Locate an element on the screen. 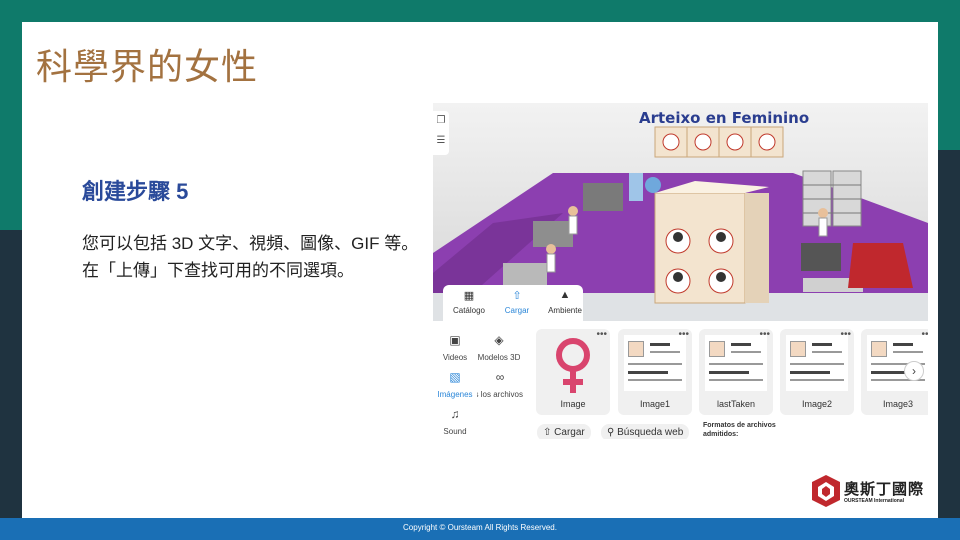 The height and width of the screenshot is (540, 960). grid-icon: ▦ is located at coordinates (469, 296).